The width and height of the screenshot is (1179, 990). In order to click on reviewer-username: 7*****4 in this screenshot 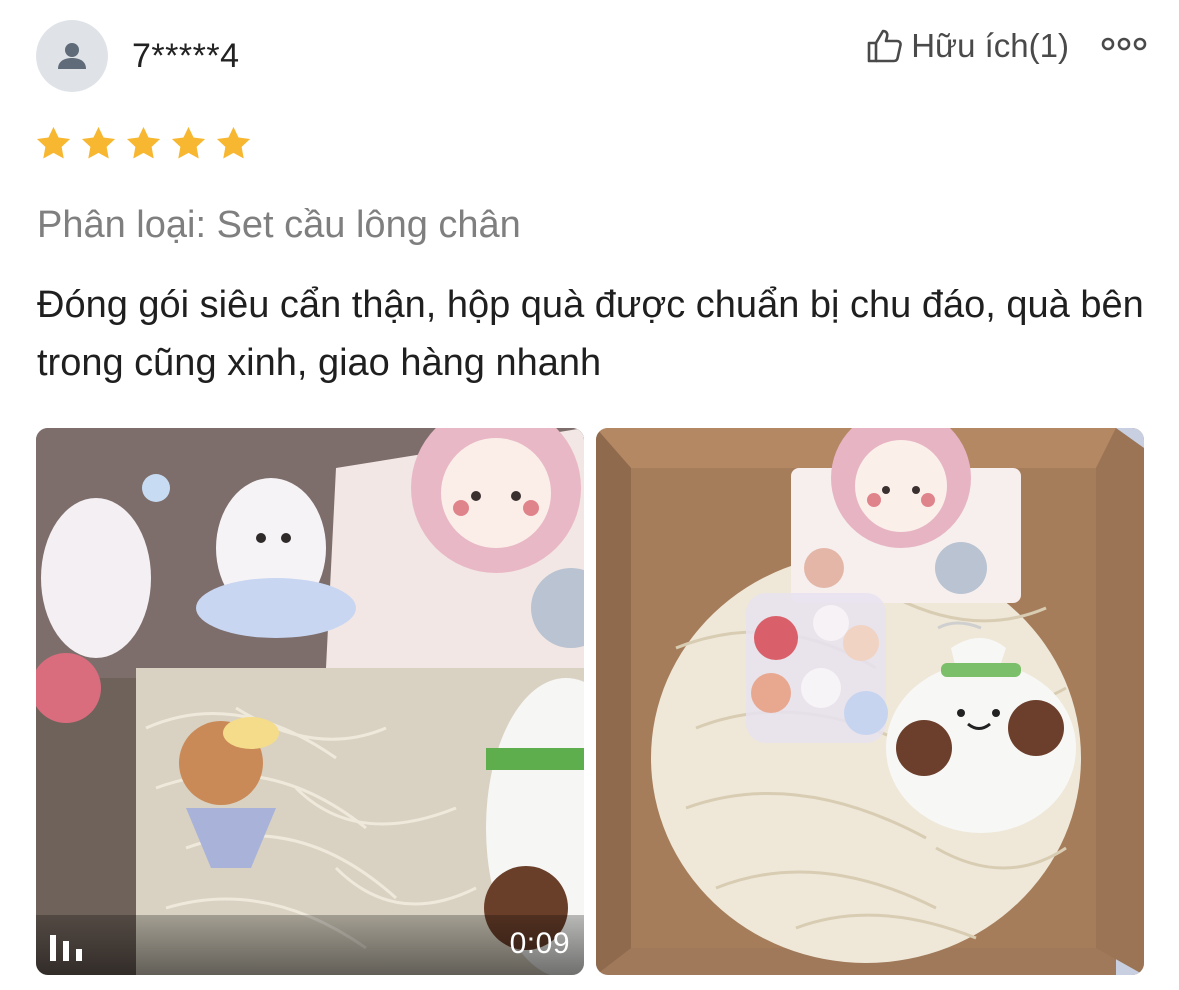, I will do `click(186, 56)`.